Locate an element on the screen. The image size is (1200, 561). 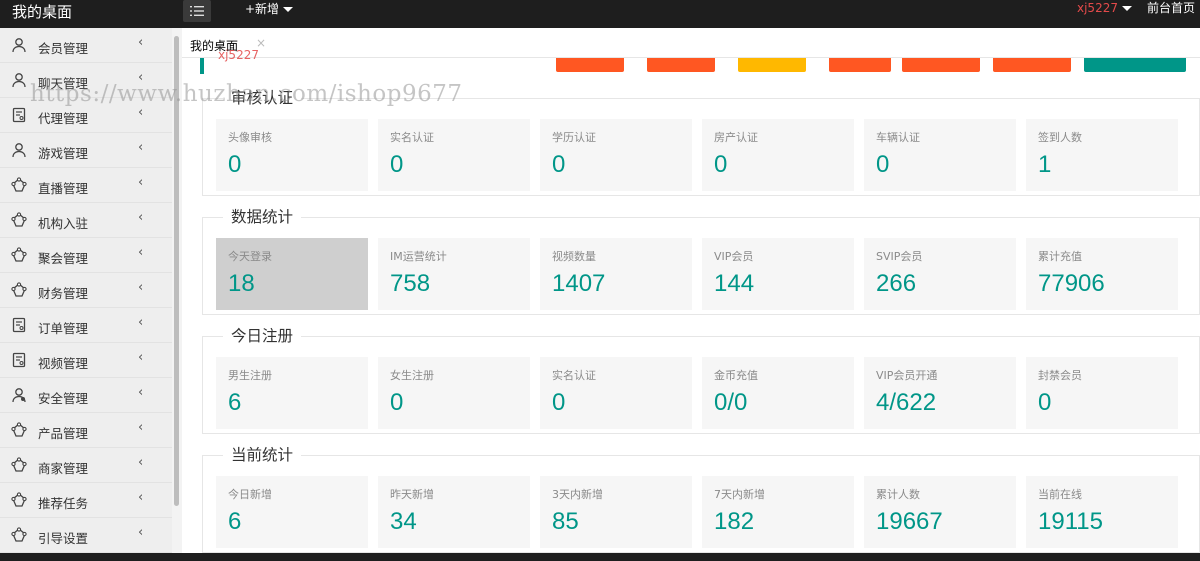
sidebar-item: 视频管理 ‹ is located at coordinates (86, 360).